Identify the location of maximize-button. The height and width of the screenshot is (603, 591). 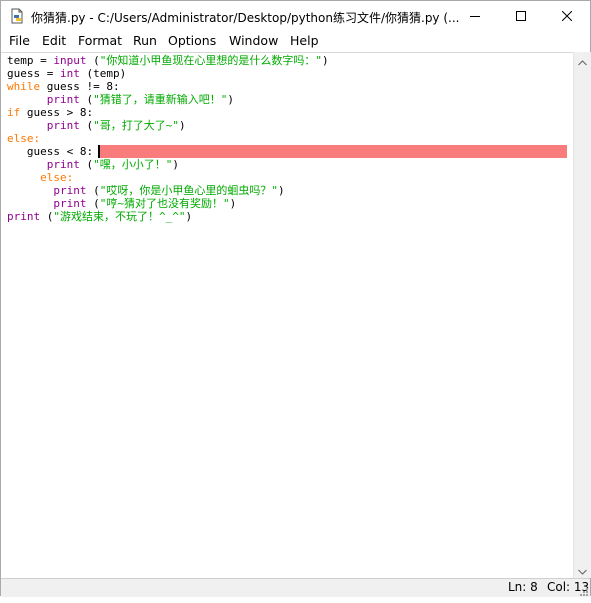
(521, 16).